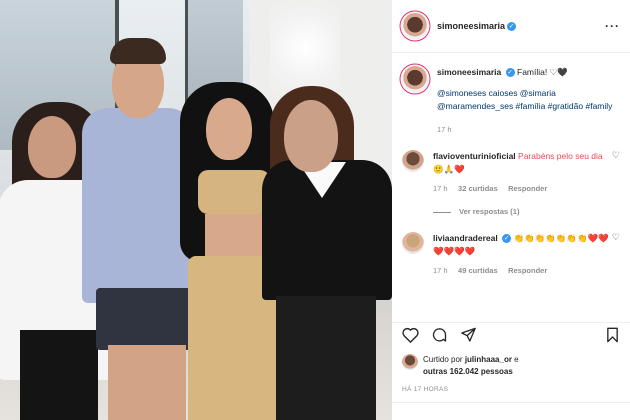 The width and height of the screenshot is (630, 420). What do you see at coordinates (147, 382) in the screenshot?
I see `person-2-legs` at bounding box center [147, 382].